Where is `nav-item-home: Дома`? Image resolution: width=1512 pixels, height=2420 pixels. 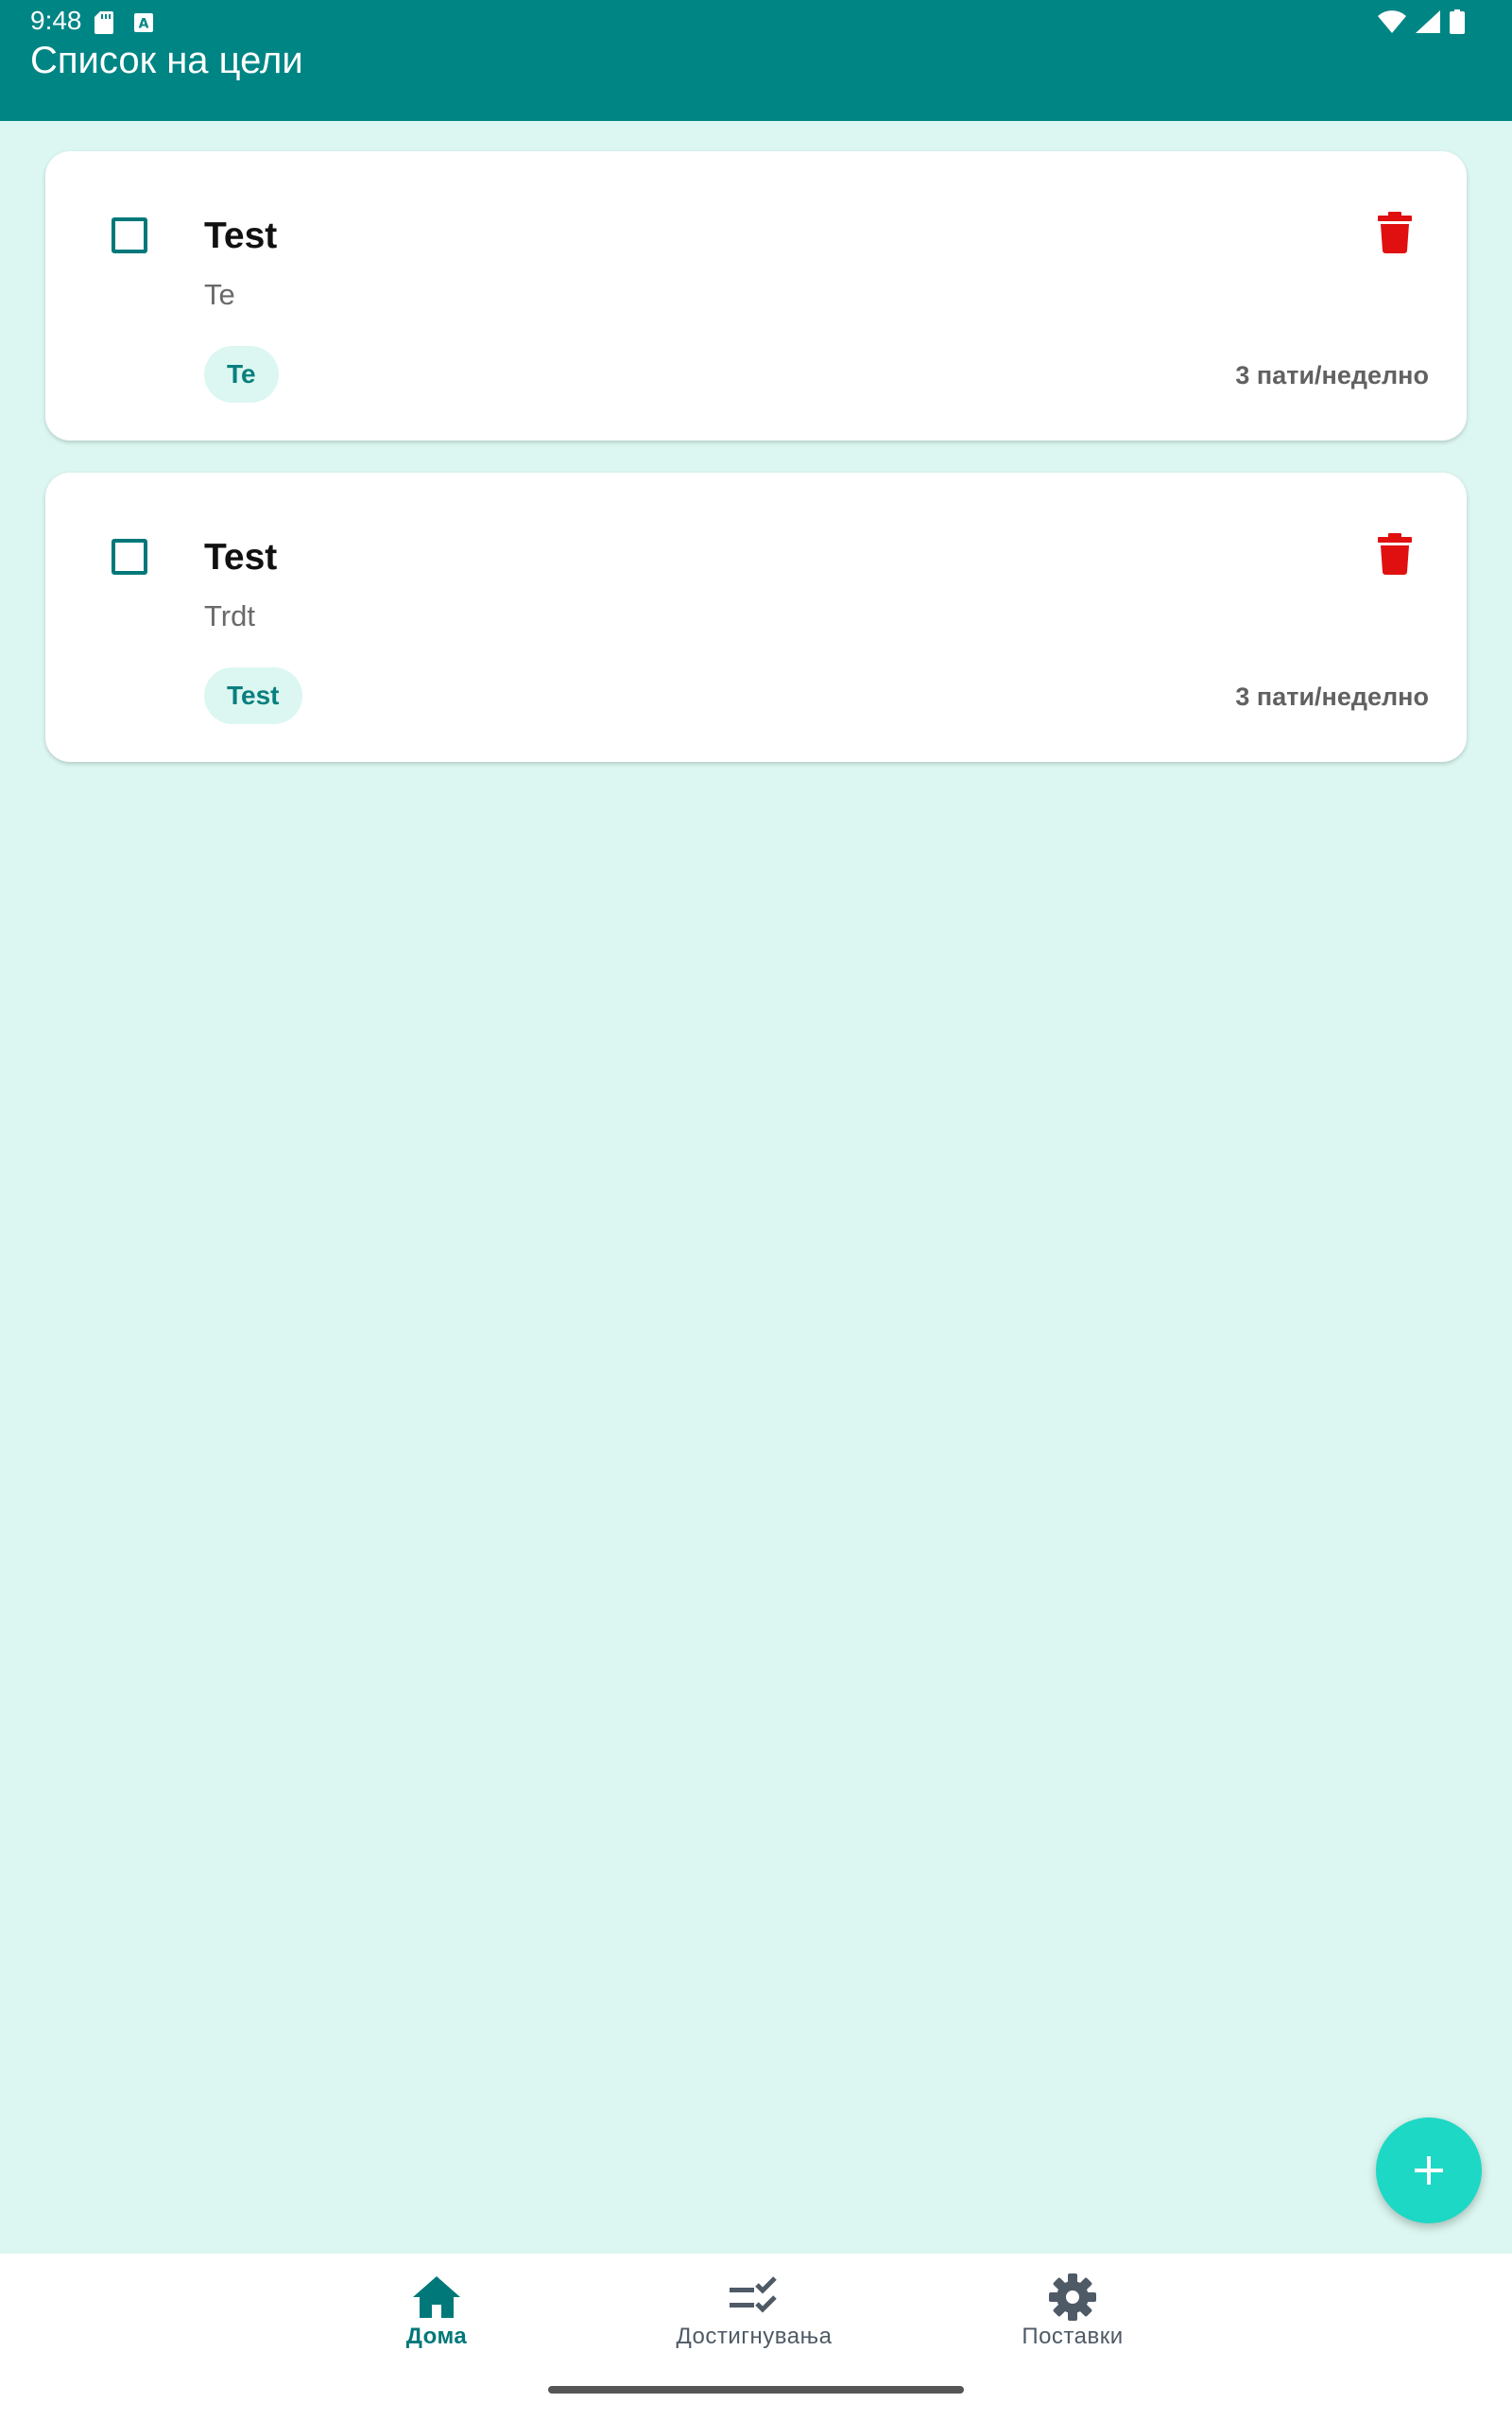 nav-item-home: Дома is located at coordinates (436, 2311).